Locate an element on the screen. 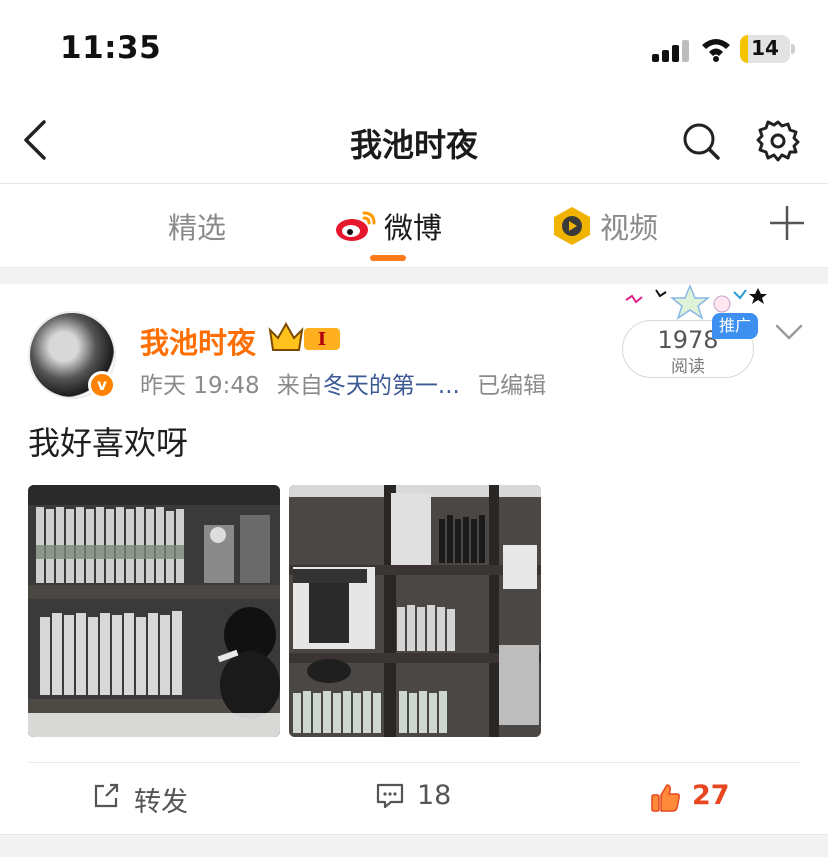 Image resolution: width=828 pixels, height=857 pixels. tab-weibo: 微博 is located at coordinates (413, 226).